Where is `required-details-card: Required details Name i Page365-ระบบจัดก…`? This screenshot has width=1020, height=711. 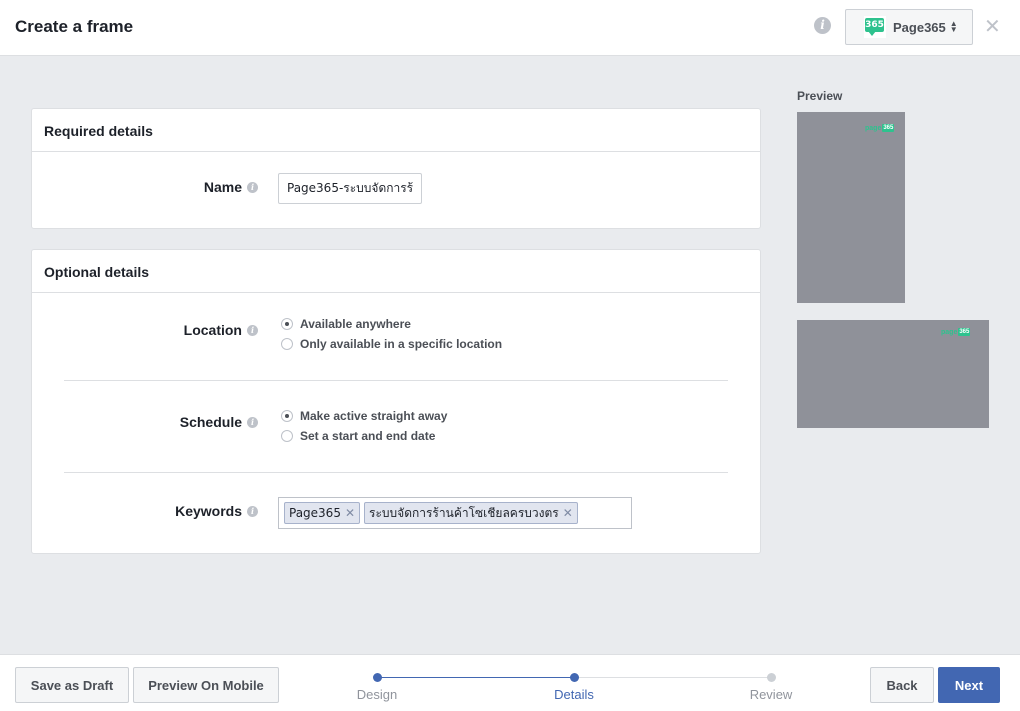
required-details-card: Required details Name i Page365-ระบบจัดก… is located at coordinates (396, 168).